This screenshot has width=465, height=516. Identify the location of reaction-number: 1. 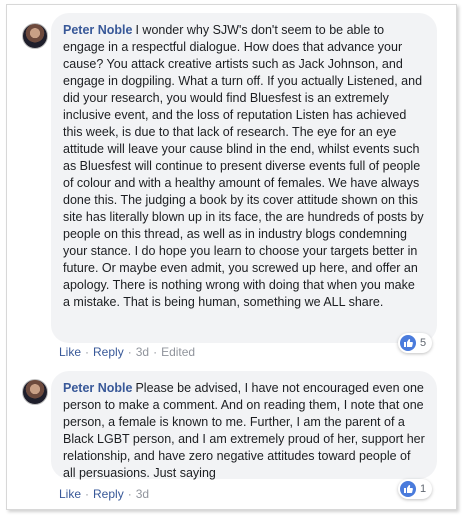
(423, 489).